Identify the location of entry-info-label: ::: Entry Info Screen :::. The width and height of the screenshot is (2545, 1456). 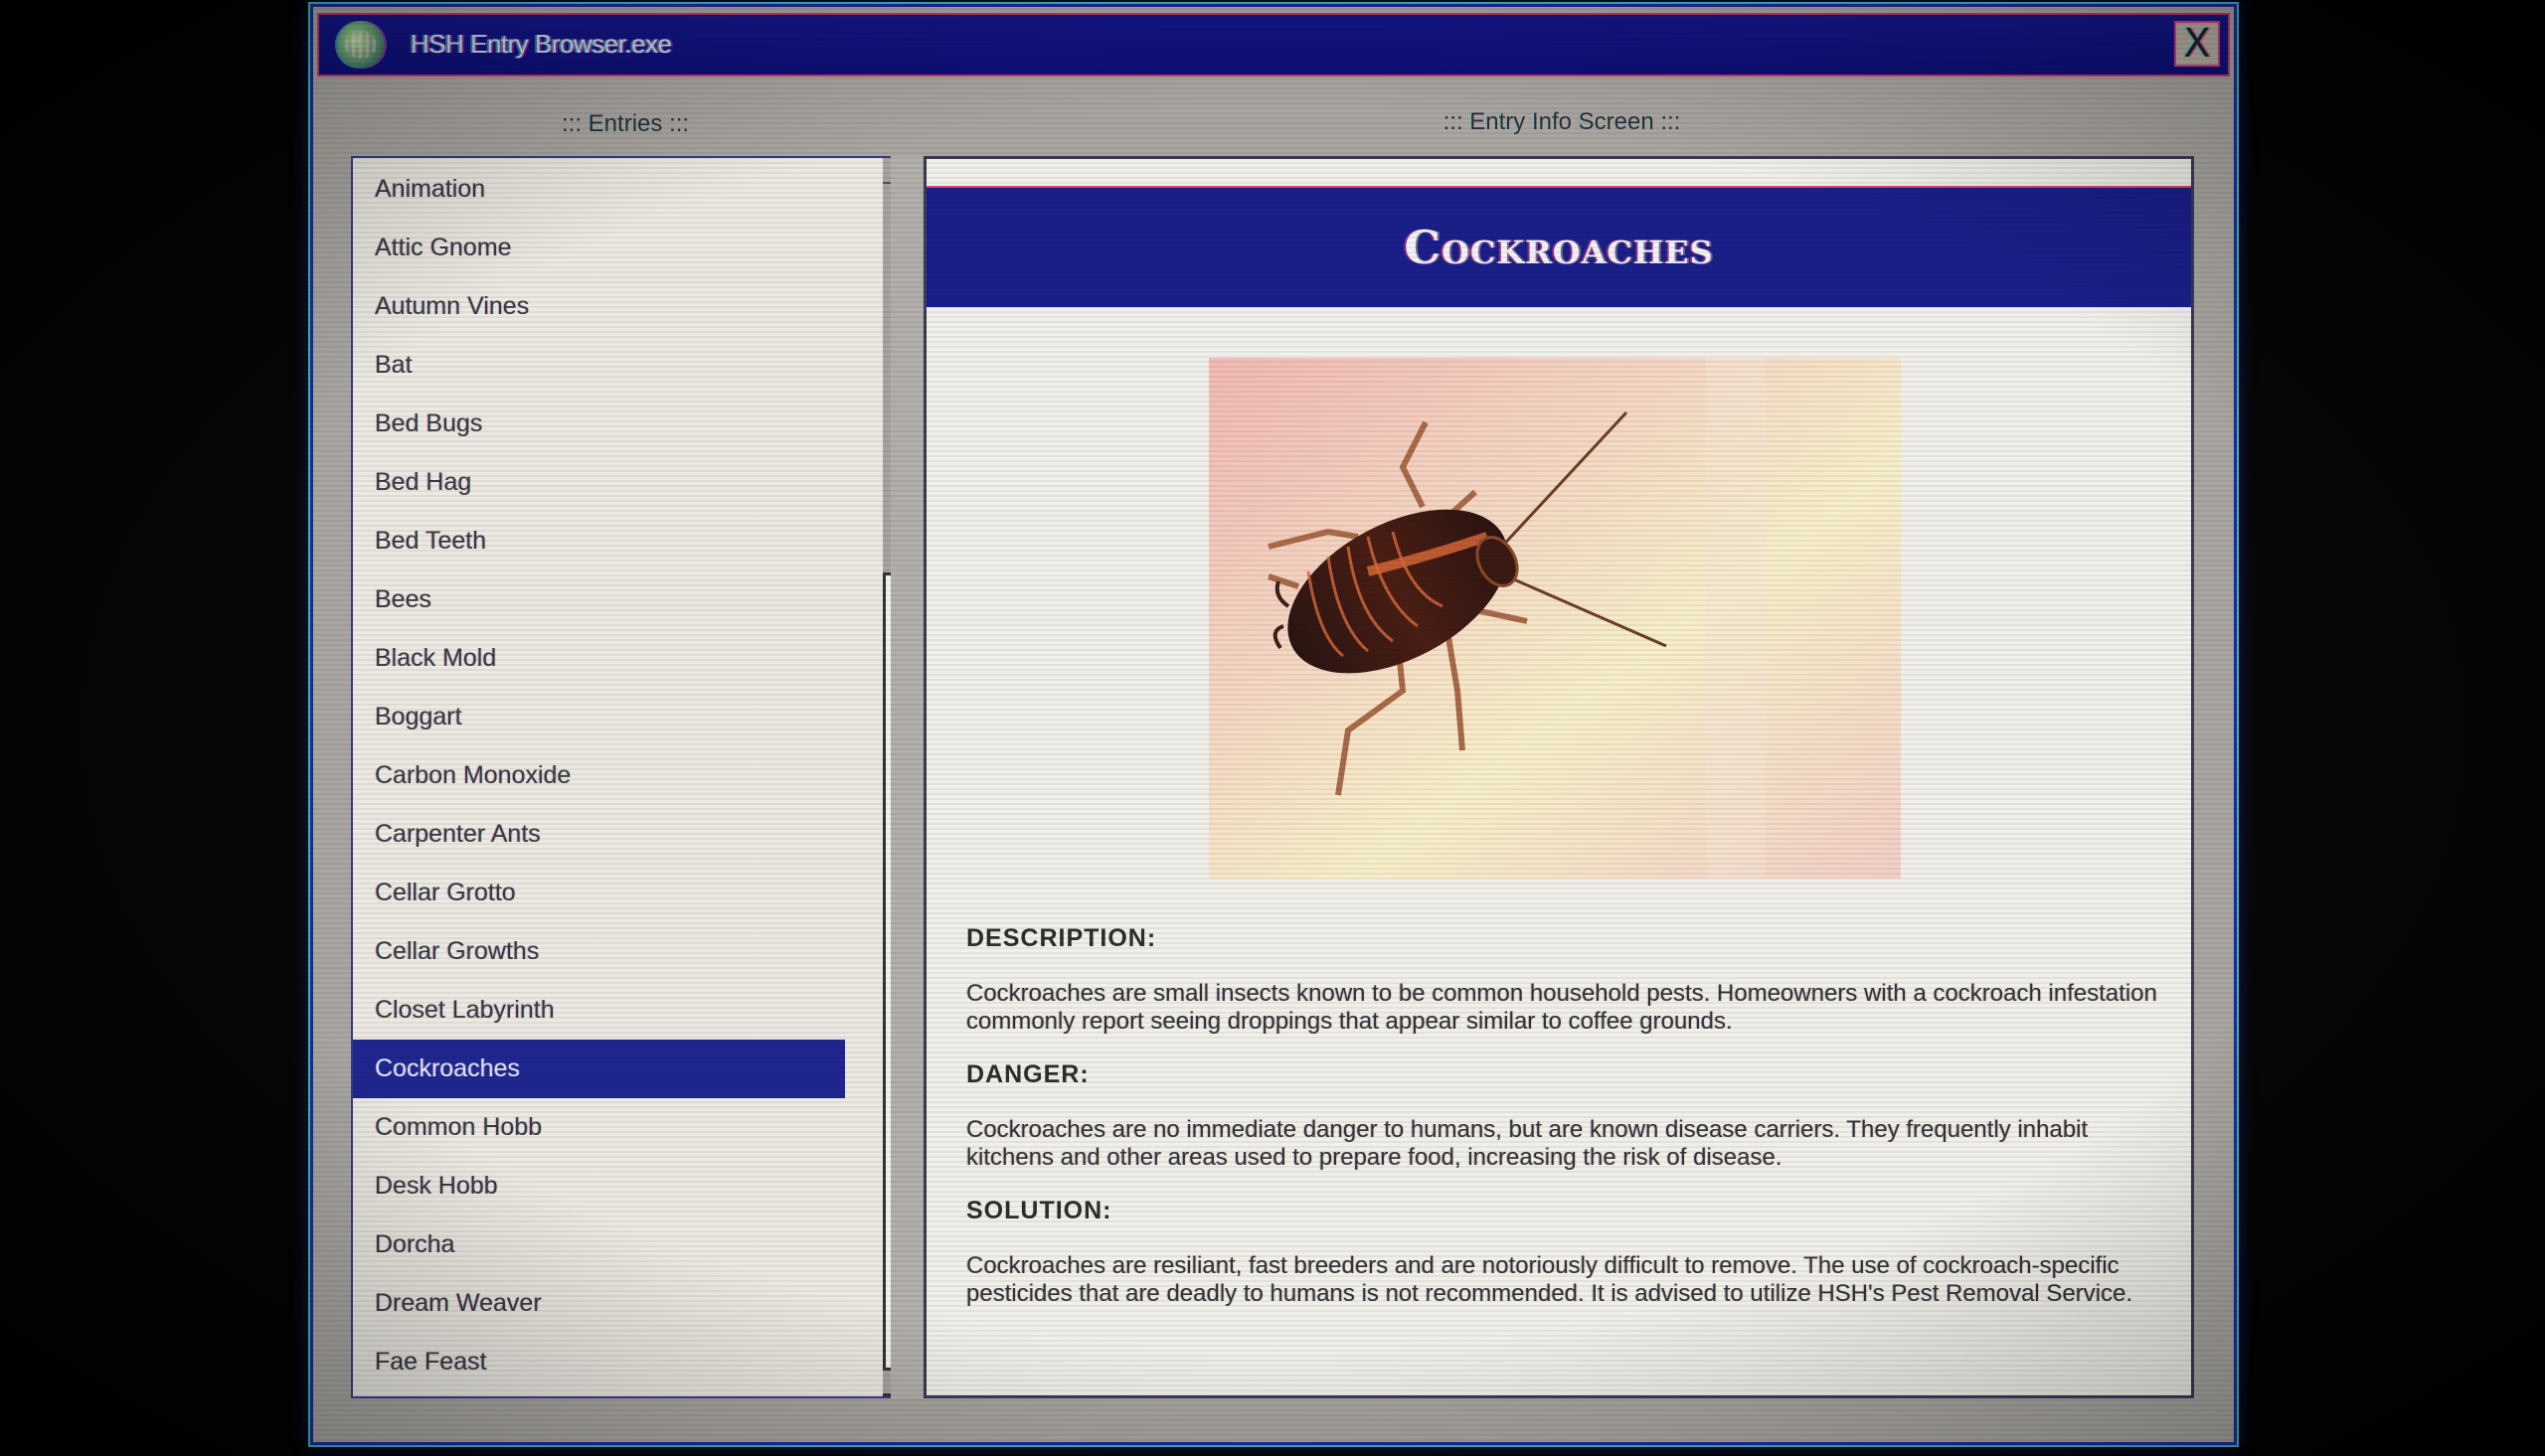
(1561, 121).